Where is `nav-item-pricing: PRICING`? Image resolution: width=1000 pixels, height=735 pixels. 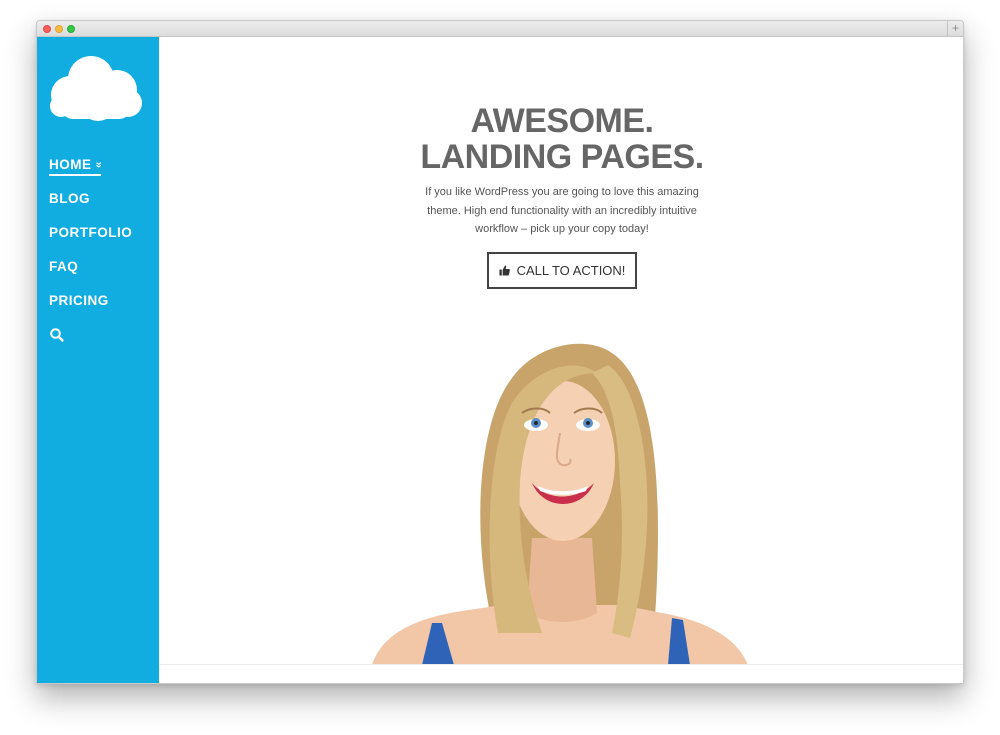
nav-item-pricing: PRICING is located at coordinates (90, 308).